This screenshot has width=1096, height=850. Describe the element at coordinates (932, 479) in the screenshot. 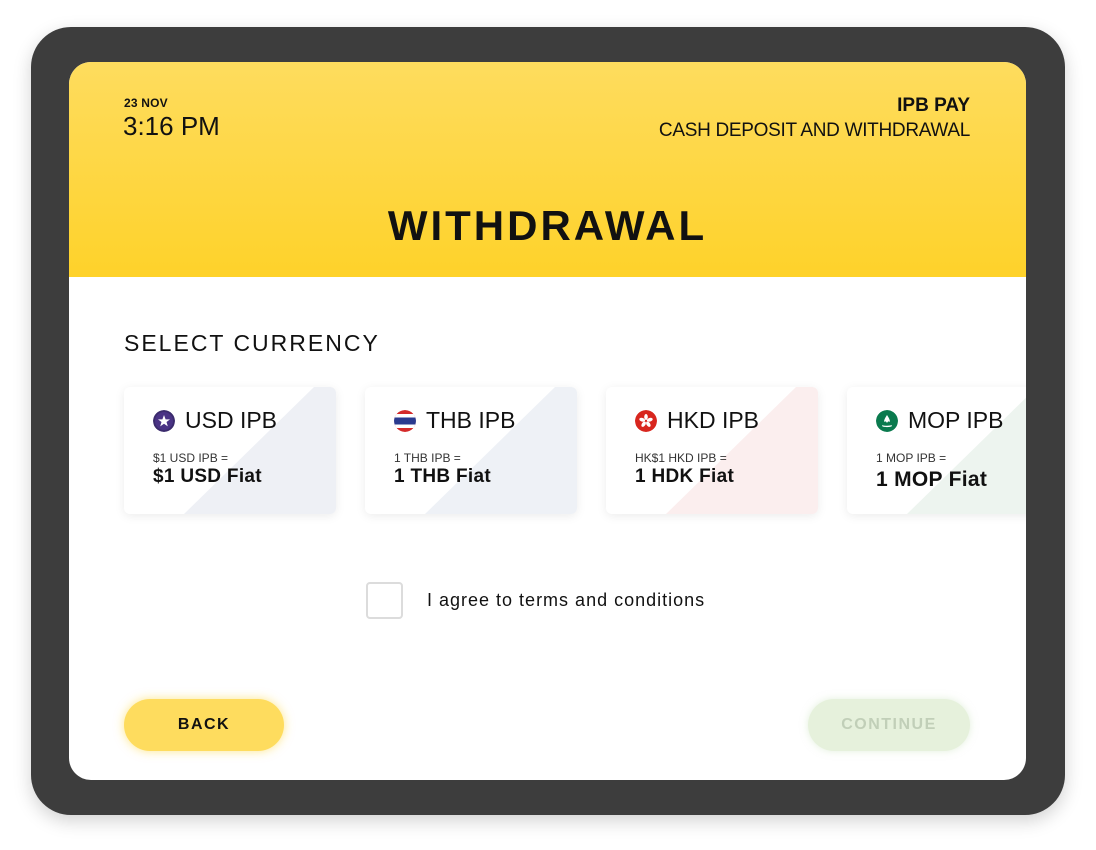

I see `currency-fiat: 1 MOP Fiat` at that location.